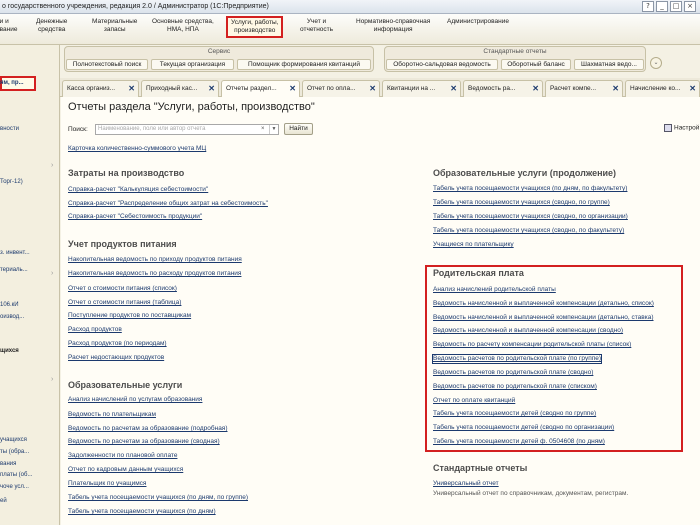 This screenshot has height=525, width=700. Describe the element at coordinates (112, 415) in the screenshot. I see `report-link: Ведомость по плательщикам` at that location.